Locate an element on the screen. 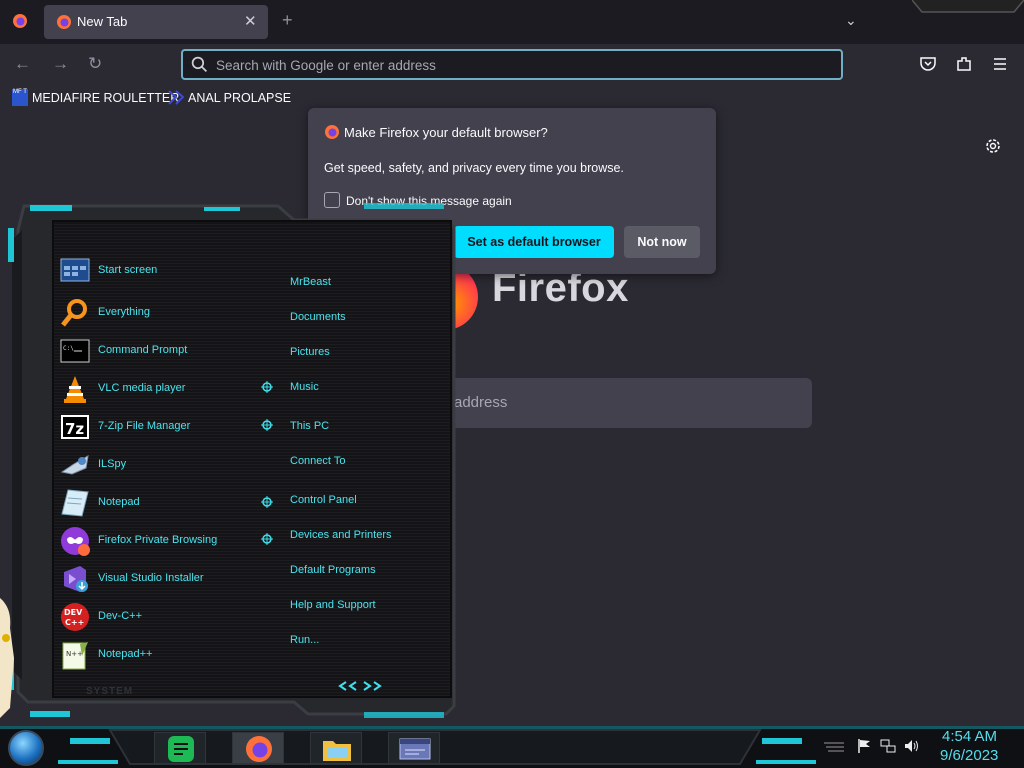  place-control-panel: Control Panel is located at coordinates (323, 500).